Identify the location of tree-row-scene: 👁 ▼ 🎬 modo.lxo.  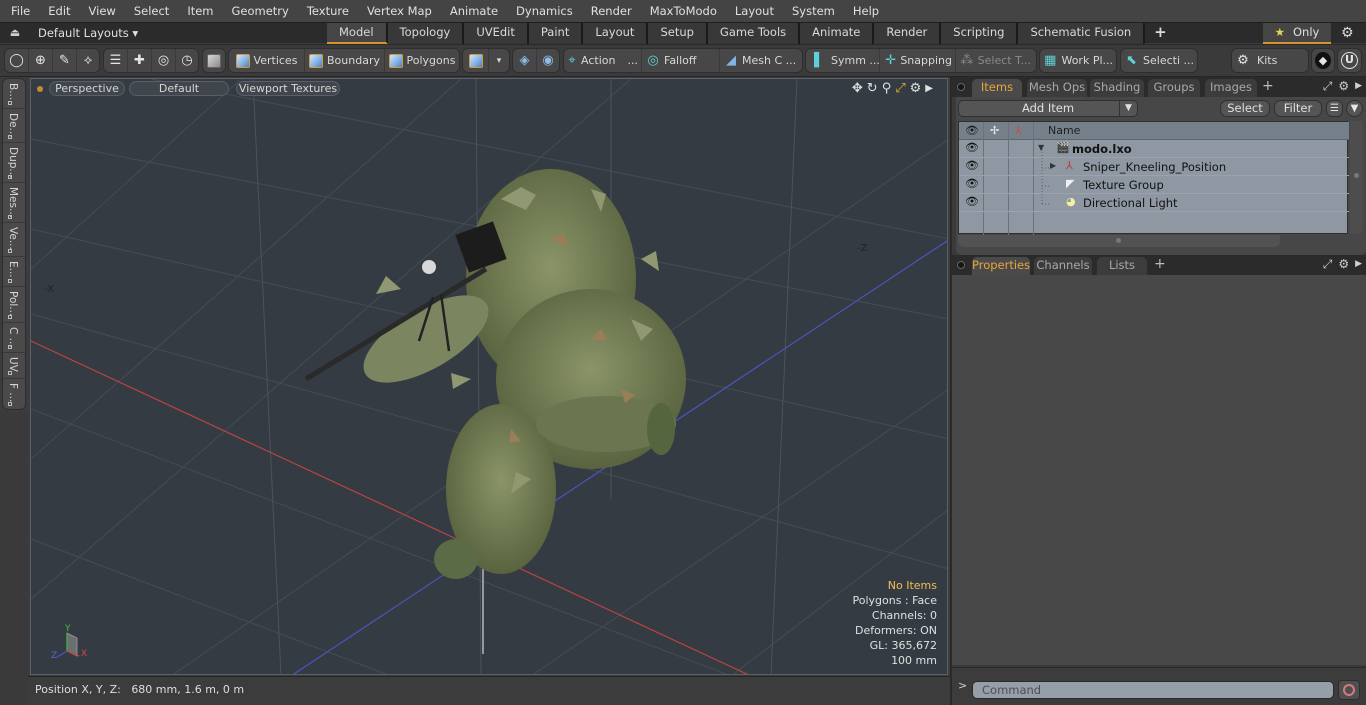
(1154, 149).